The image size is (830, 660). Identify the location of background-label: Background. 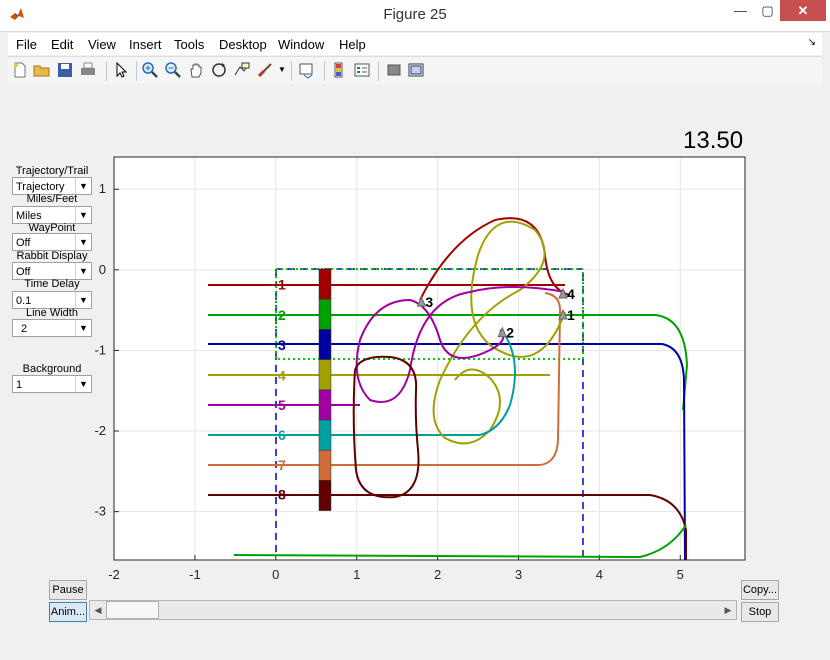
(52, 369).